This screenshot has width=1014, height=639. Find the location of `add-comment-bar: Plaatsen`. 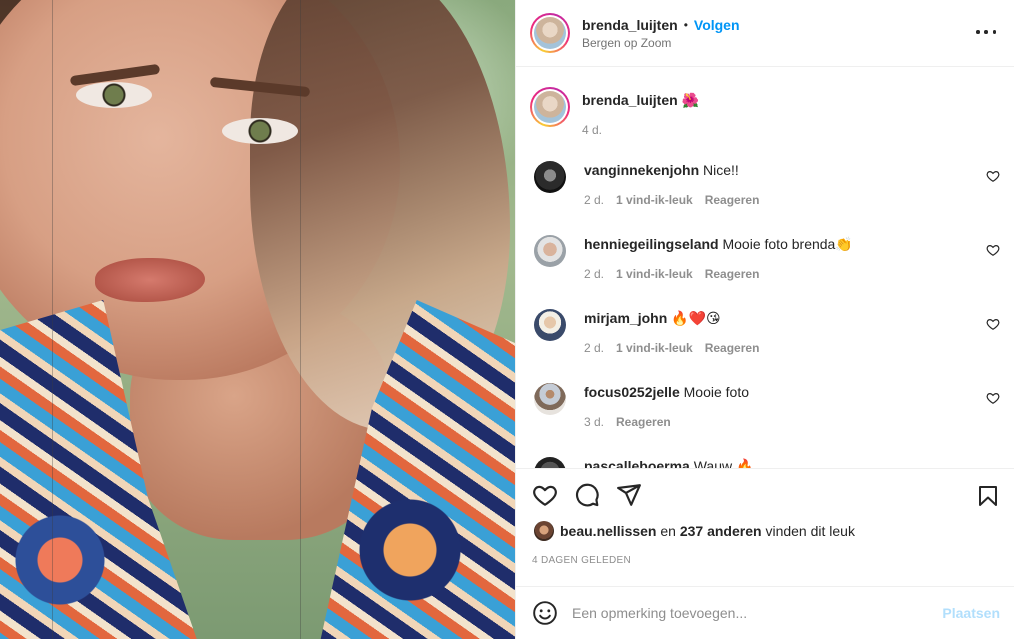

add-comment-bar: Plaatsen is located at coordinates (765, 612).